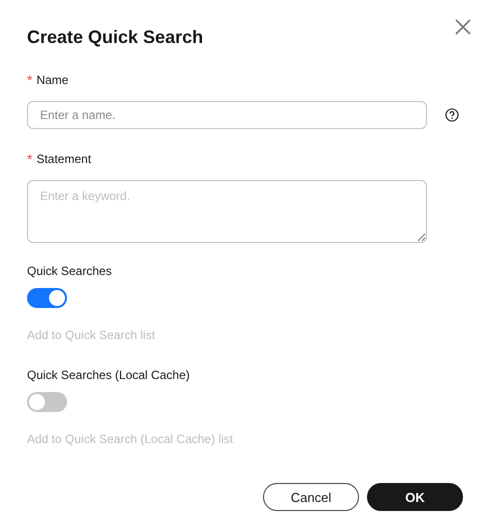 This screenshot has height=512, width=490. I want to click on switch-label: Quick Searches (Local Cache), so click(109, 375).